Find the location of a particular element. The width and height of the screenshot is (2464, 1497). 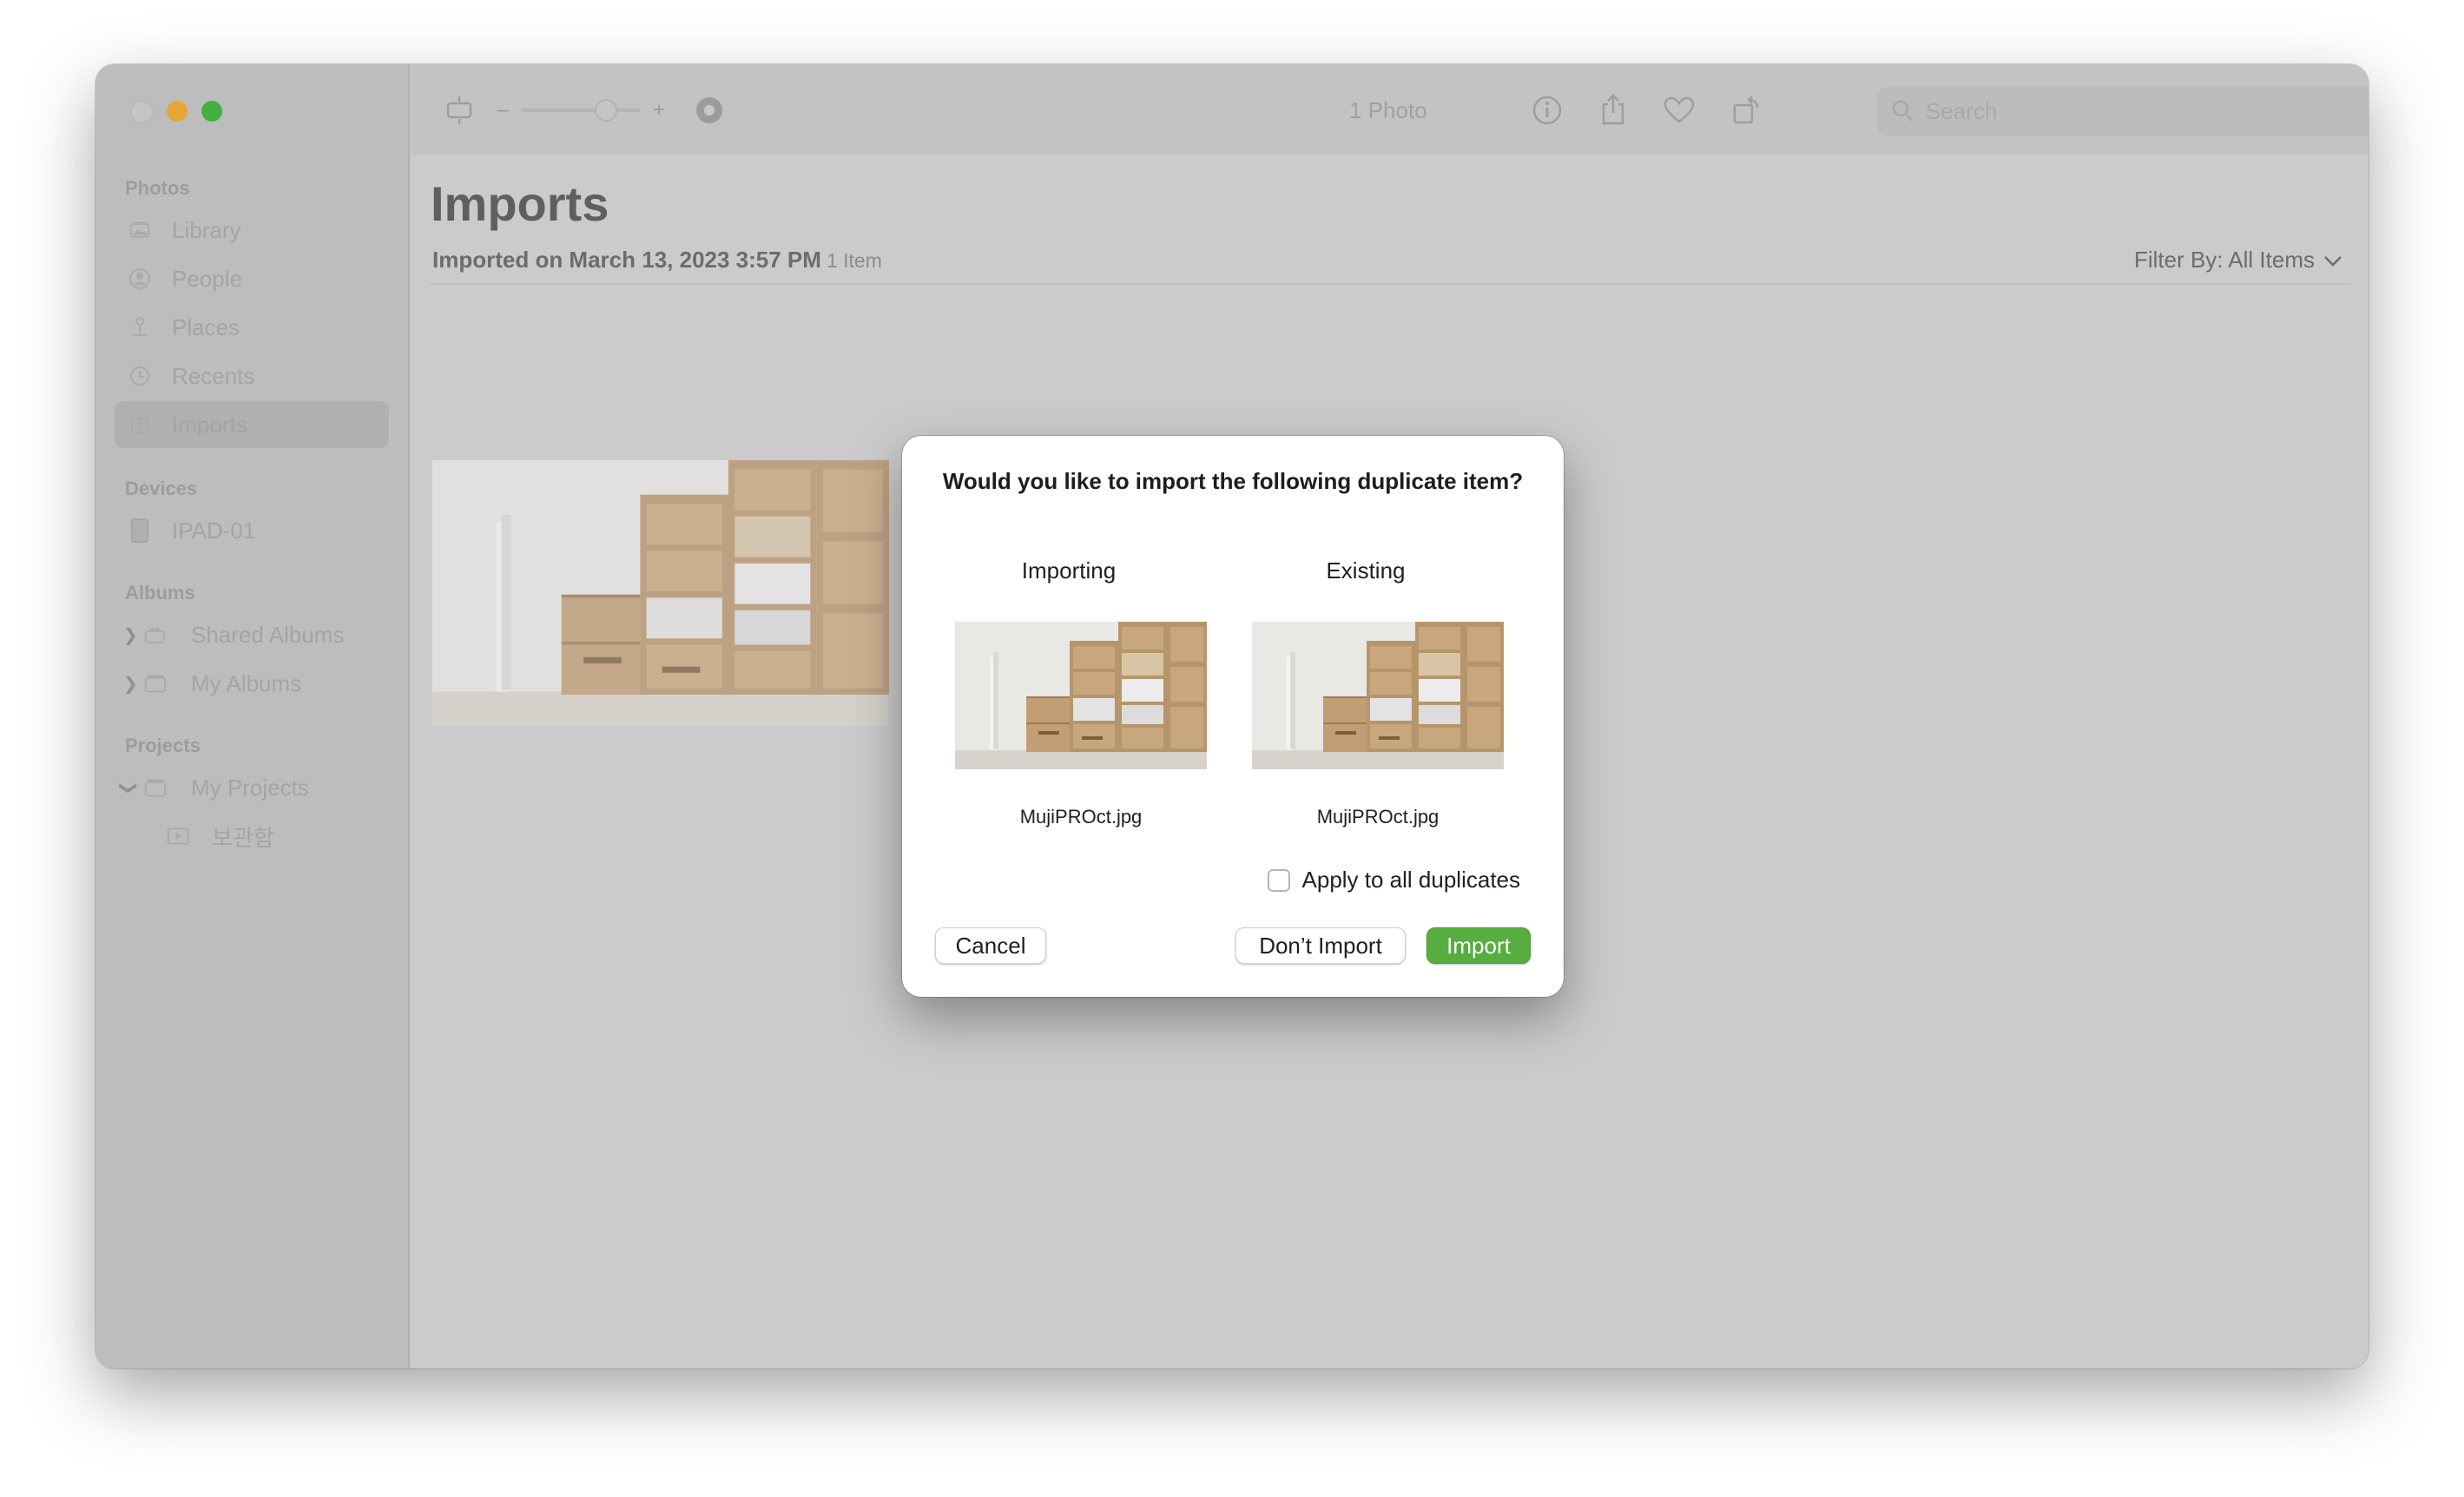

filter-label: Filter By: All Items is located at coordinates (2224, 260).